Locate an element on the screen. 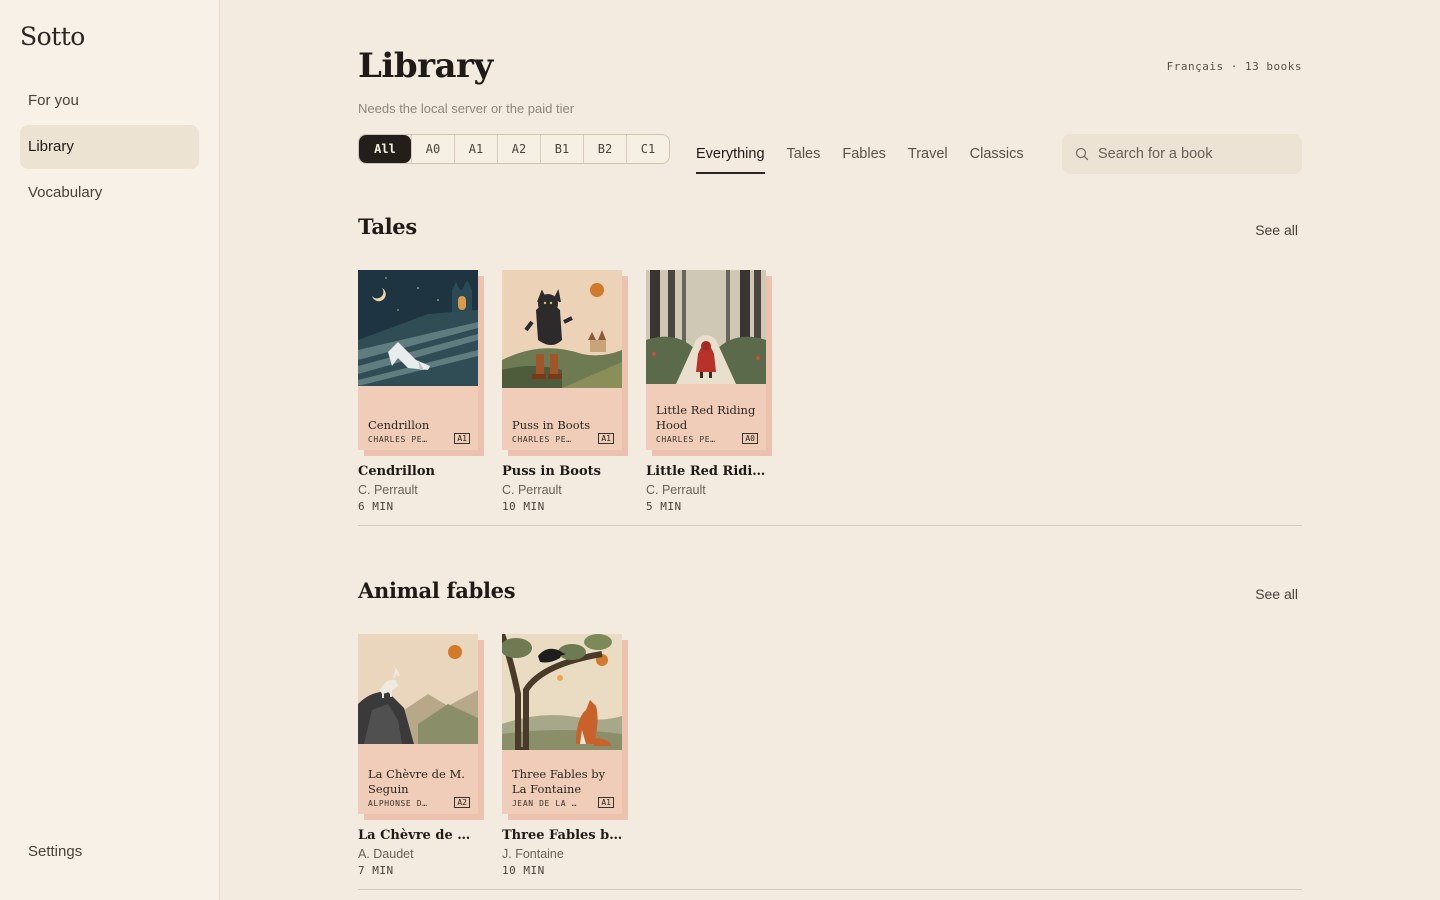 The image size is (1440, 900). book-cover: La Chèvre de M. Seguin ALPHONSE D… A2 is located at coordinates (421, 727).